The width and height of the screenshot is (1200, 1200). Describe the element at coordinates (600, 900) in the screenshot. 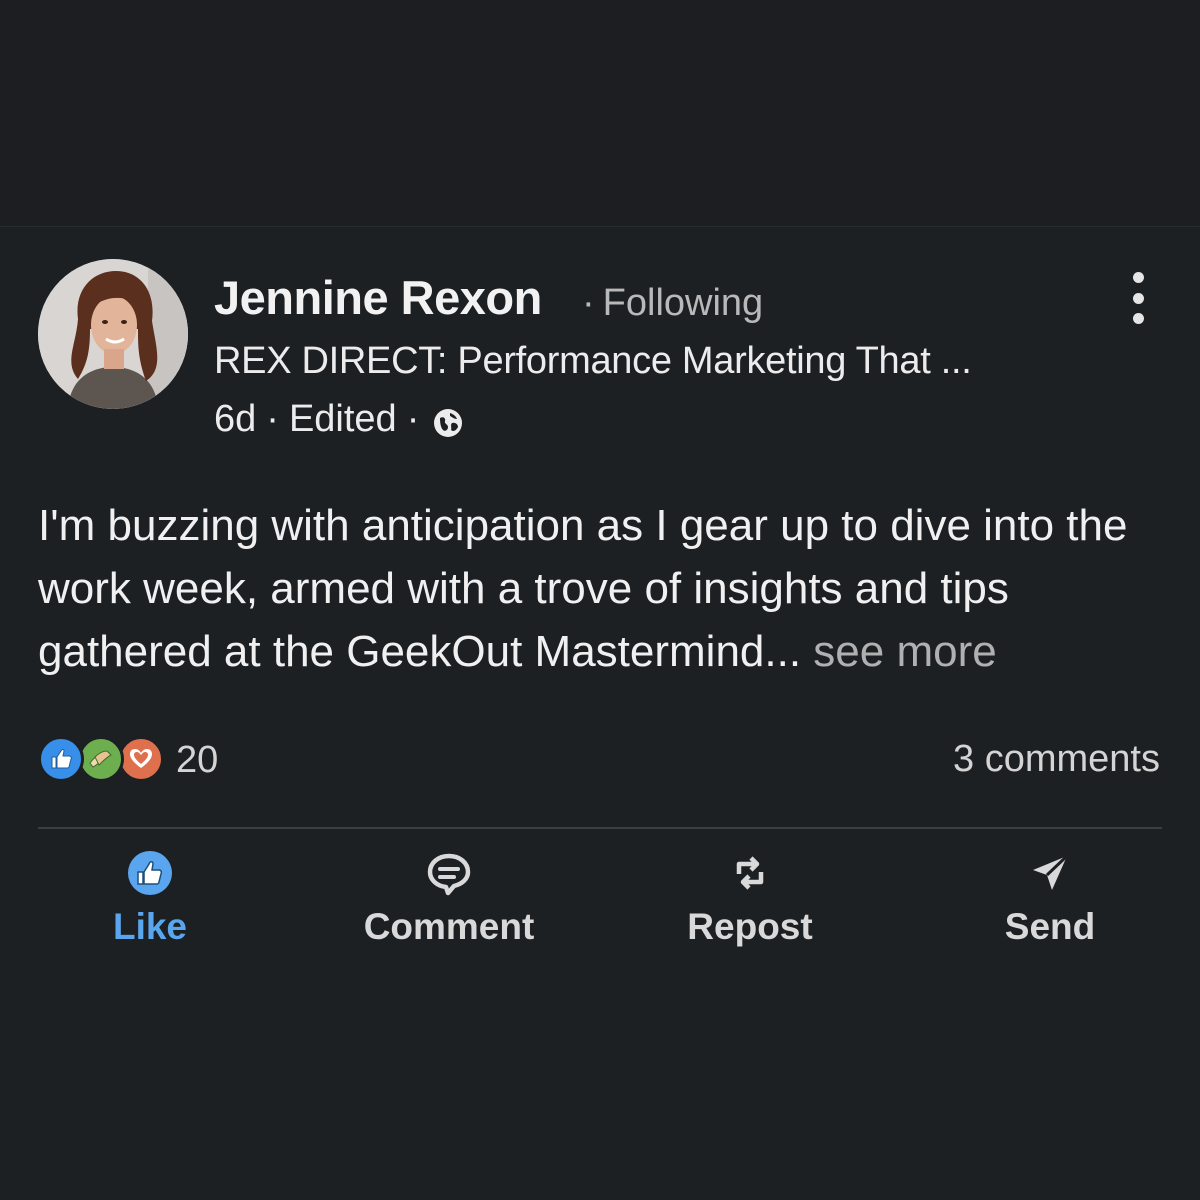

I see `post-actions-bar: Like Comment Repost Send` at that location.